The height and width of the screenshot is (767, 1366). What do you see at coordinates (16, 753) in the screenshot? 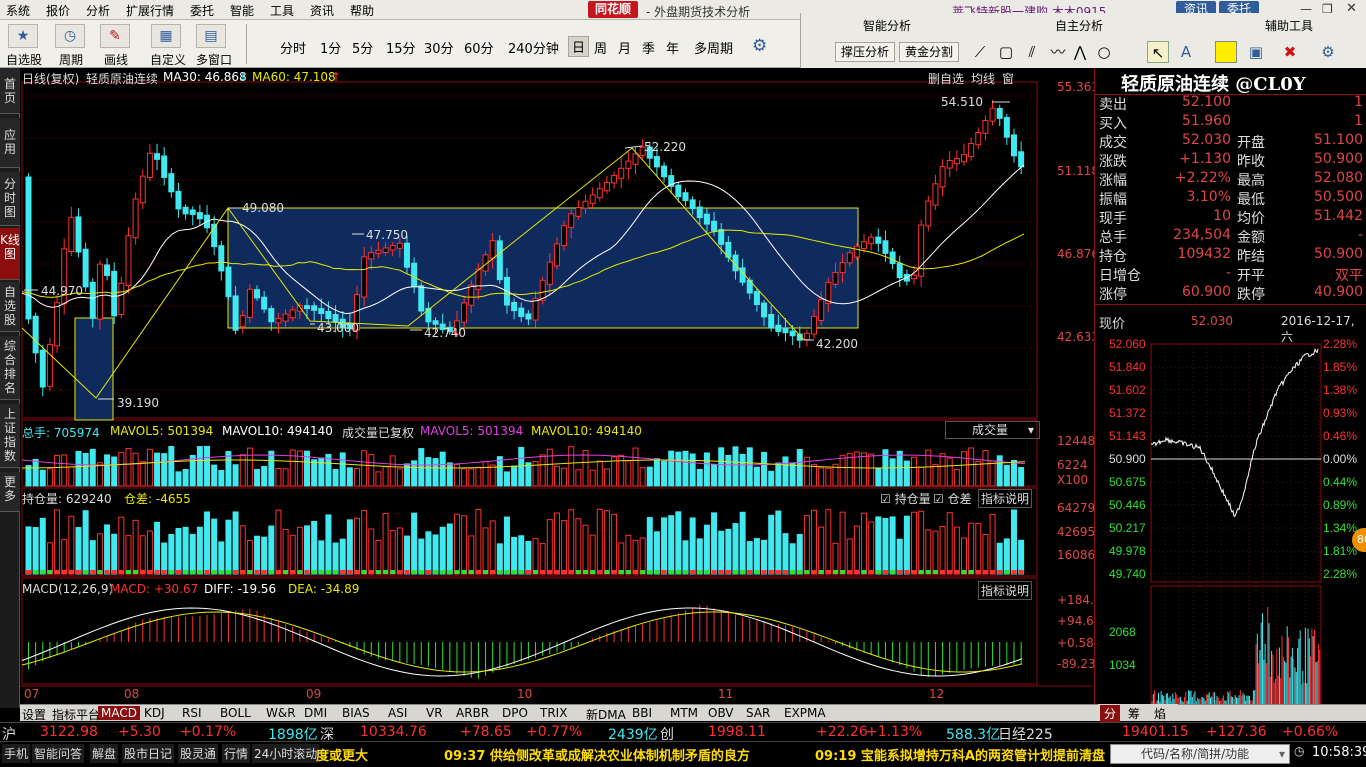
I see `mobile-button: 手机` at bounding box center [16, 753].